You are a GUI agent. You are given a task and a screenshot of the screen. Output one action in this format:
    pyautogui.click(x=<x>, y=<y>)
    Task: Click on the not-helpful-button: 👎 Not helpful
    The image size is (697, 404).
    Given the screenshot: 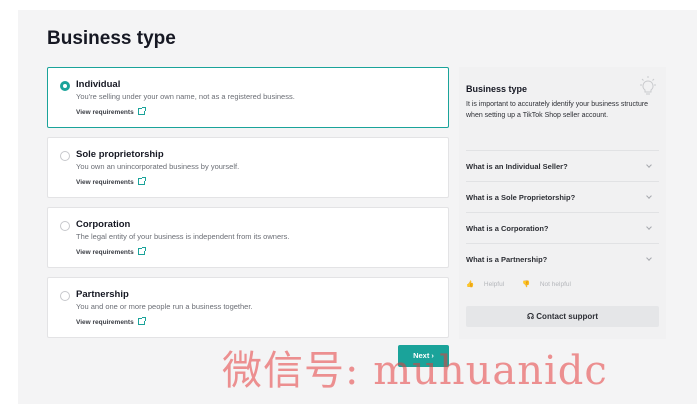 What is the action you would take?
    pyautogui.click(x=550, y=284)
    